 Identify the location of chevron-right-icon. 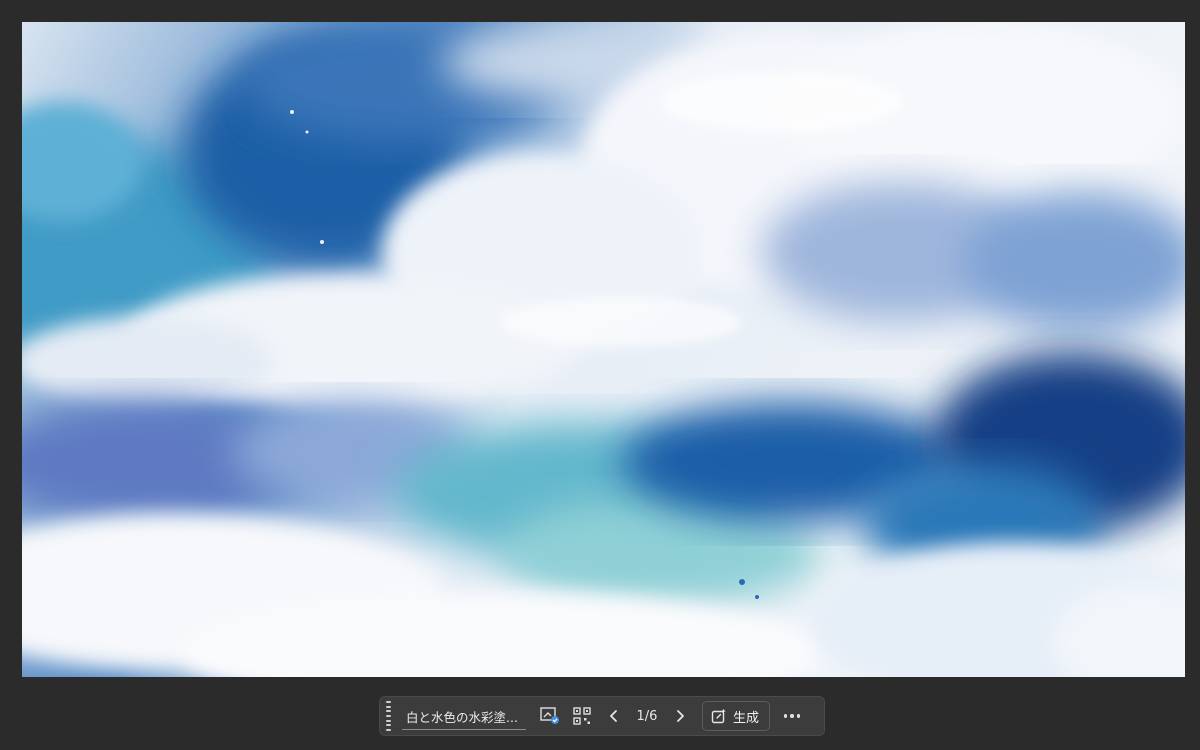
(680, 716).